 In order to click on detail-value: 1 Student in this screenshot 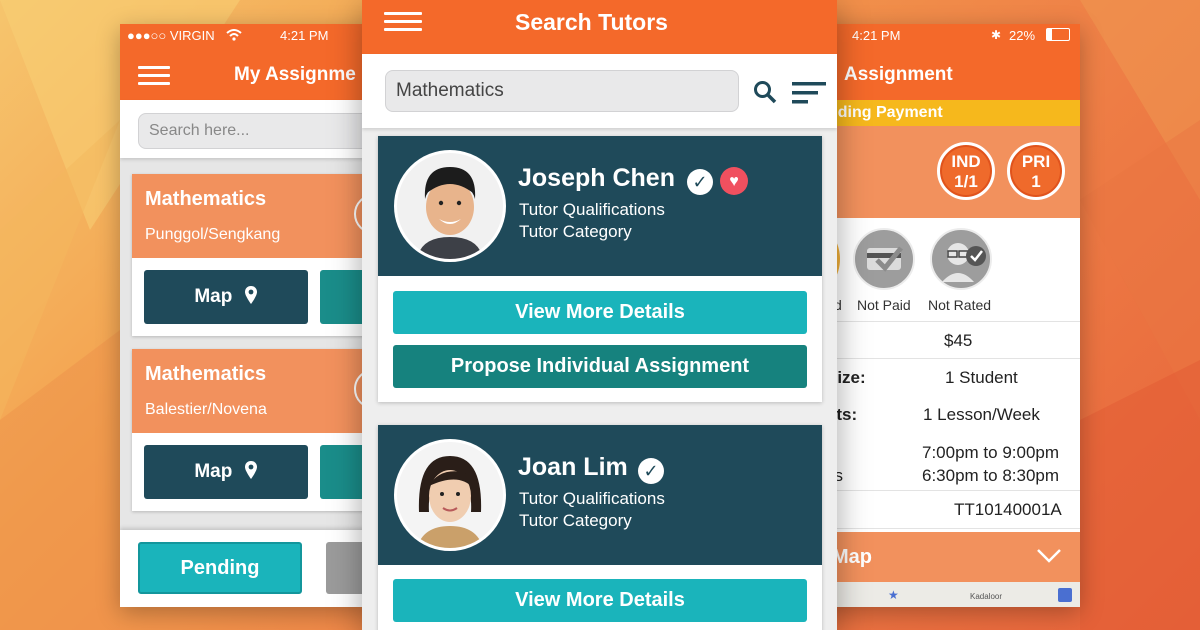, I will do `click(981, 377)`.